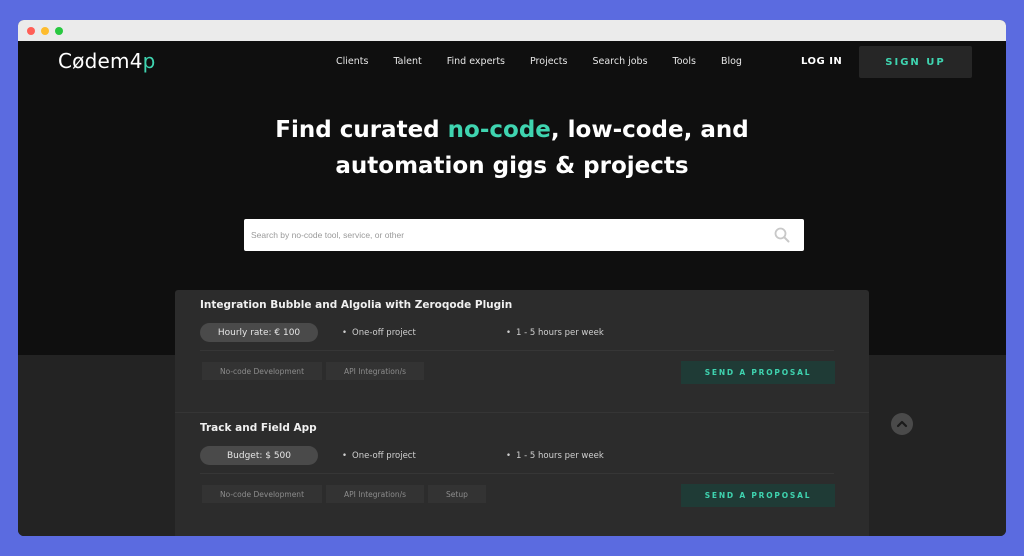  I want to click on search-bar, so click(524, 235).